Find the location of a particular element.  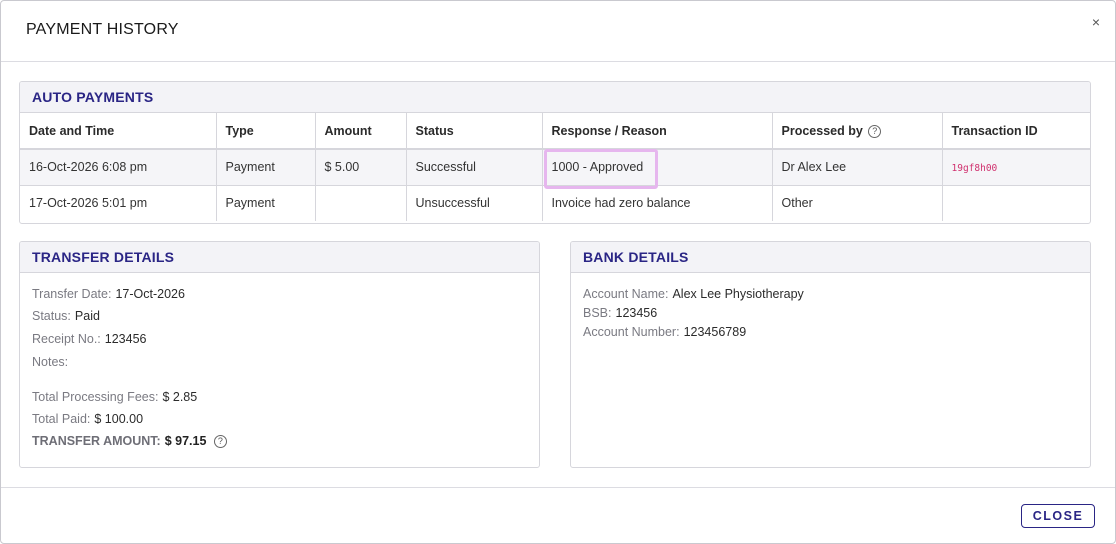

transaction-id: 19gf8h00 is located at coordinates (974, 169).